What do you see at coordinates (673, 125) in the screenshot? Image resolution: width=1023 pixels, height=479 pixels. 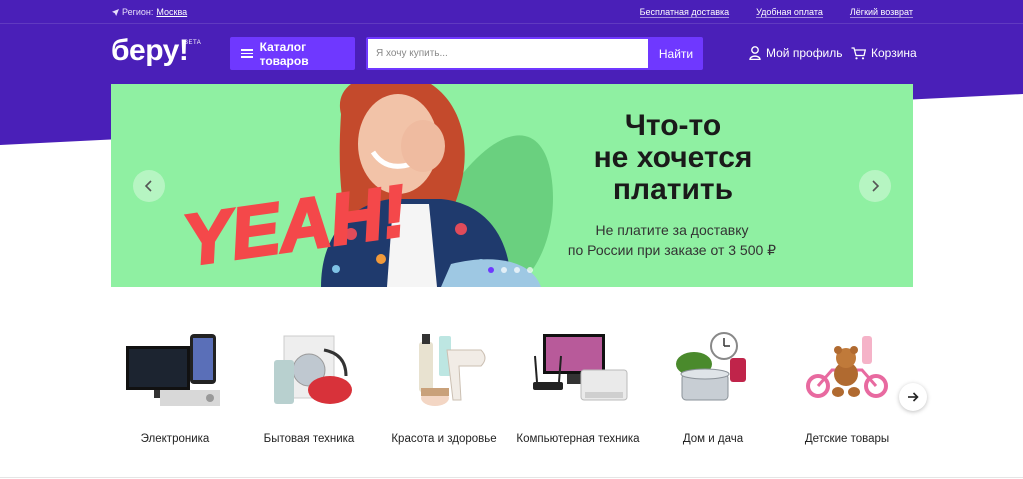 I see `headline-line-1: Что-то` at bounding box center [673, 125].